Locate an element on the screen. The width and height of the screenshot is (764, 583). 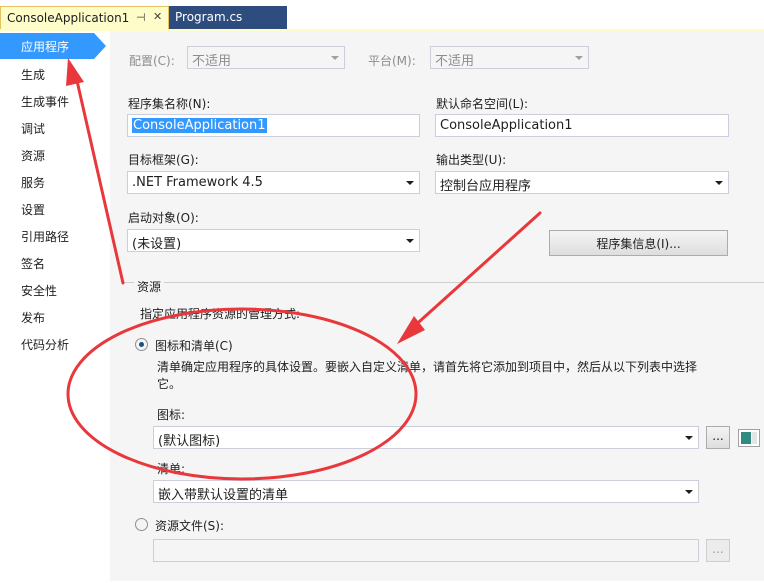
startup-object-dropdown: (未设置) is located at coordinates (273, 240).